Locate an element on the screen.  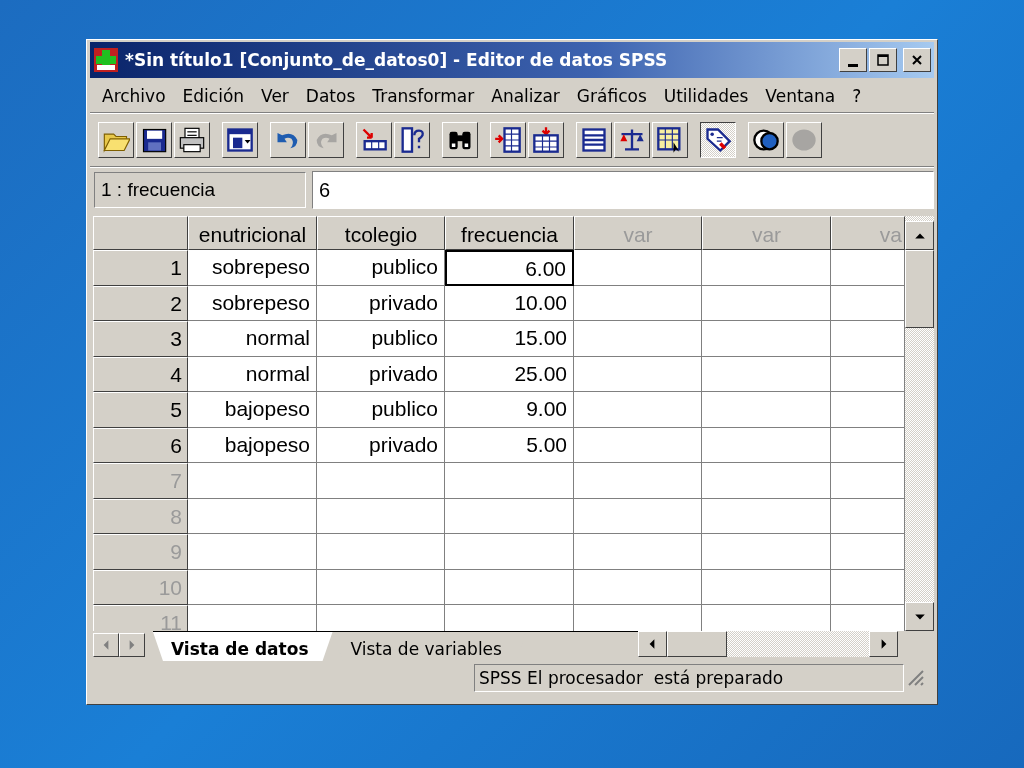
maximize-button is located at coordinates (883, 60).